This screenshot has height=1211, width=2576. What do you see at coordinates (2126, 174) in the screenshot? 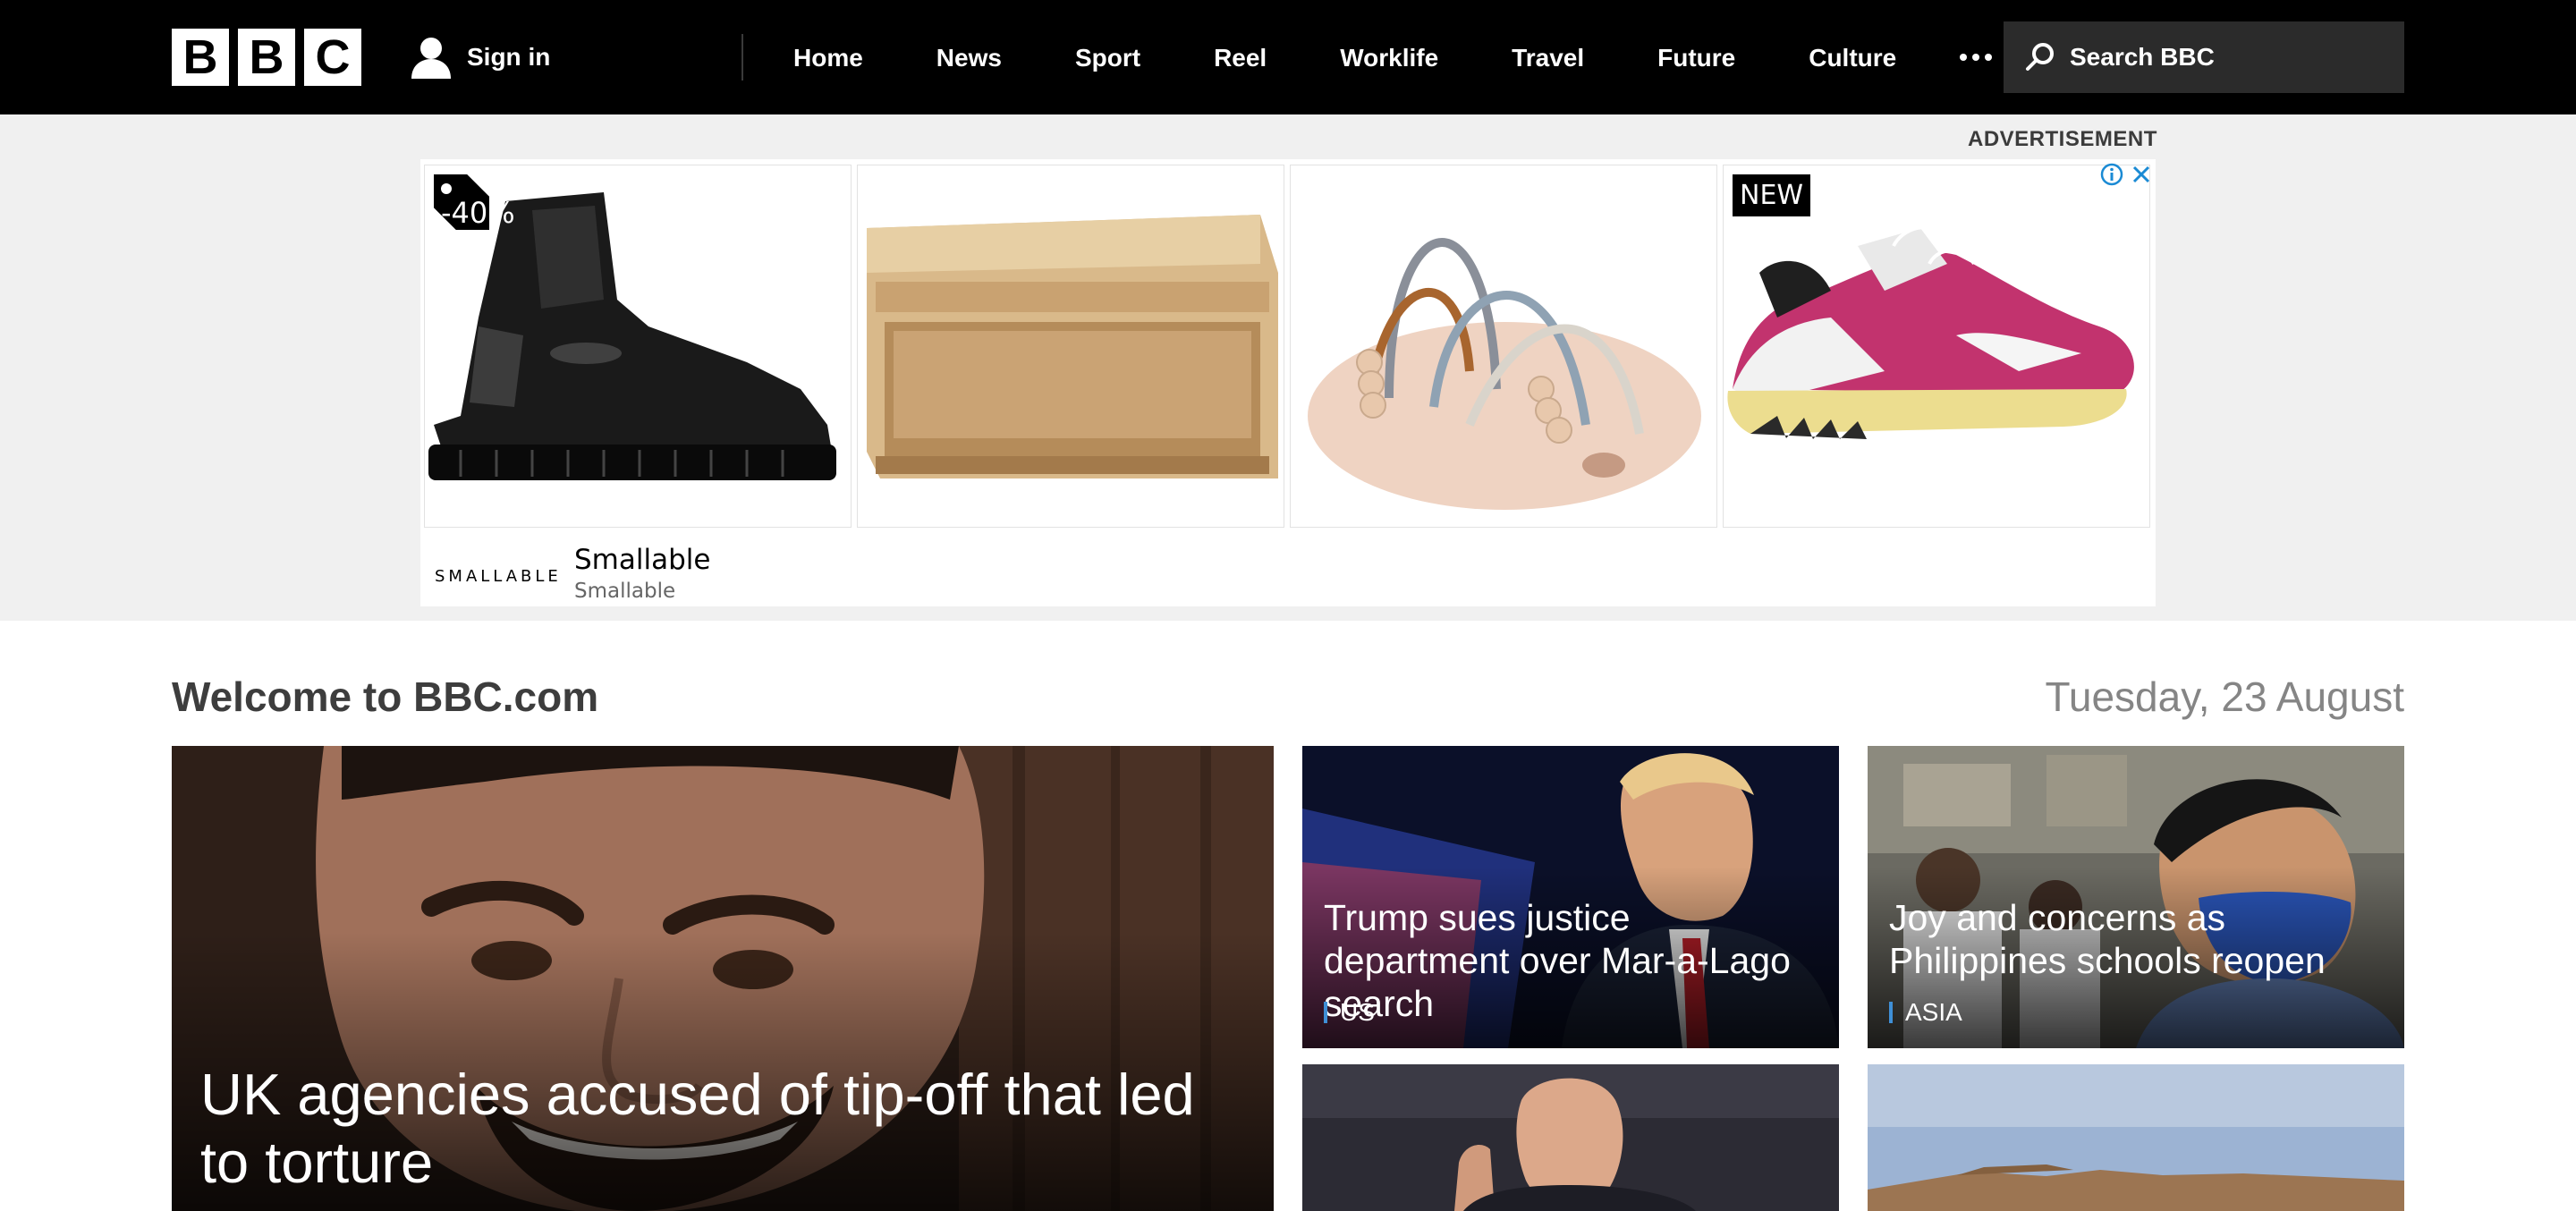
I see `ad-choices` at bounding box center [2126, 174].